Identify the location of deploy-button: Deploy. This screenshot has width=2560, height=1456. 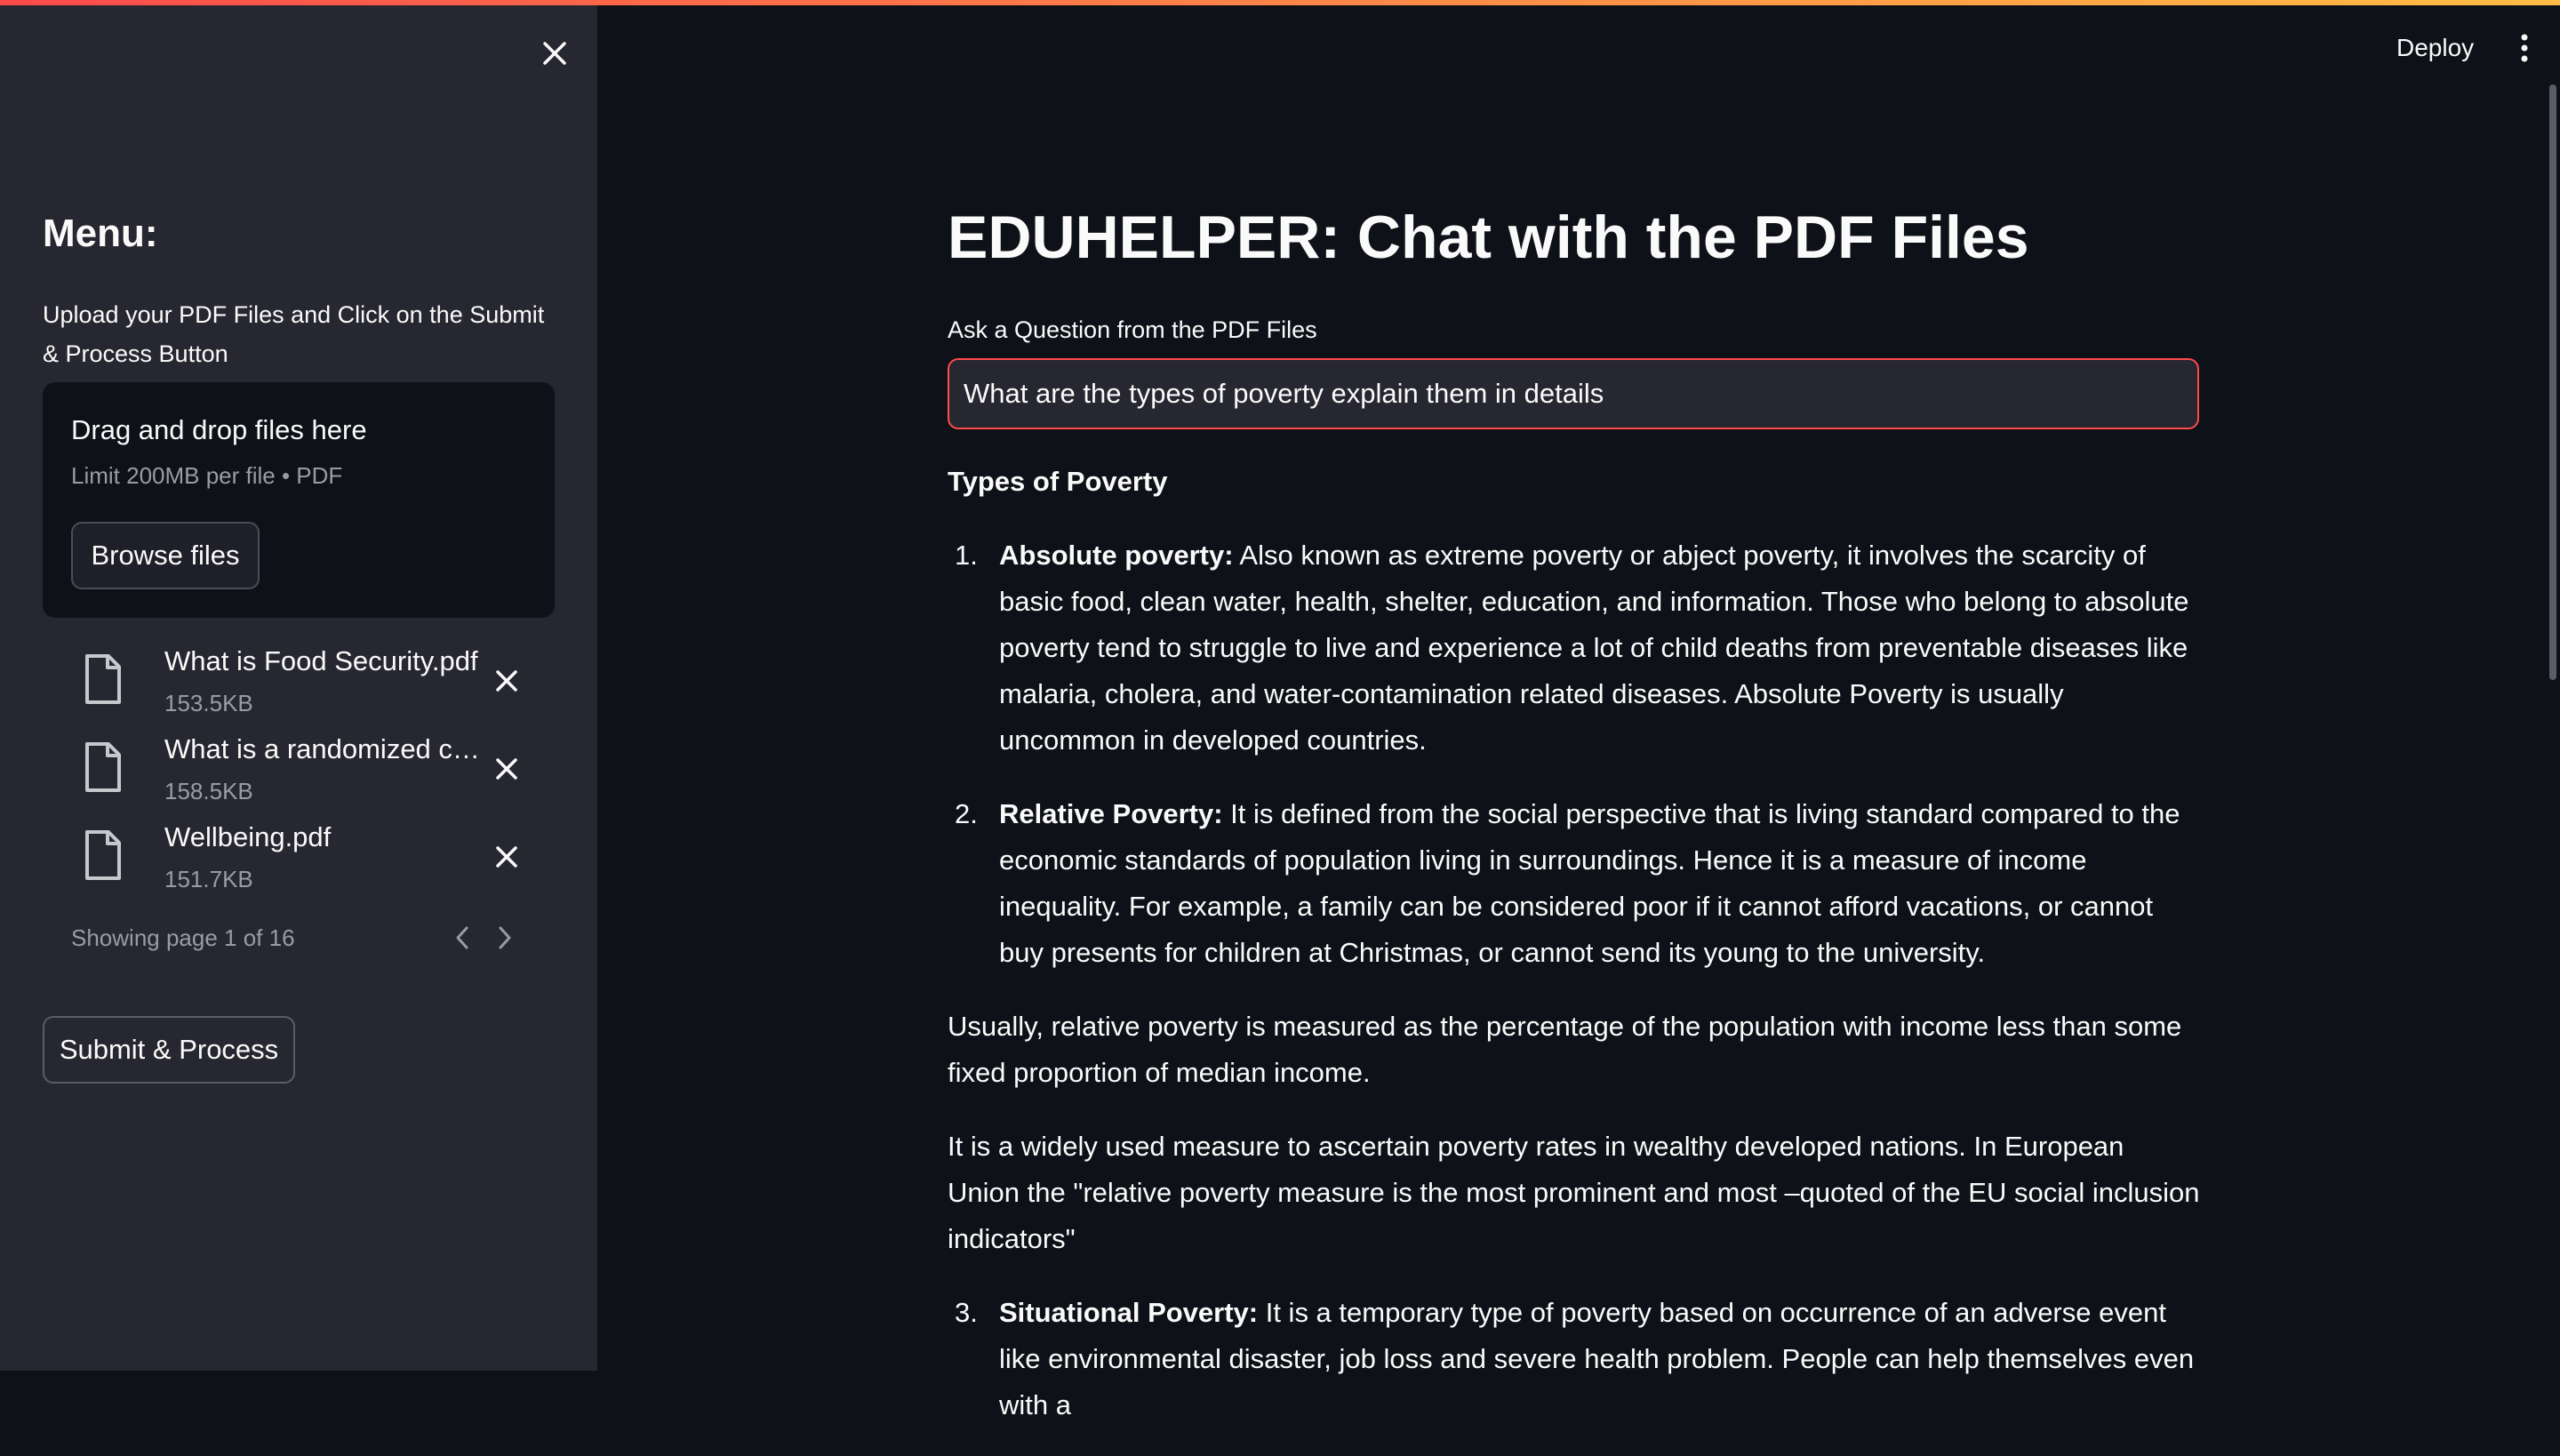
(2435, 48).